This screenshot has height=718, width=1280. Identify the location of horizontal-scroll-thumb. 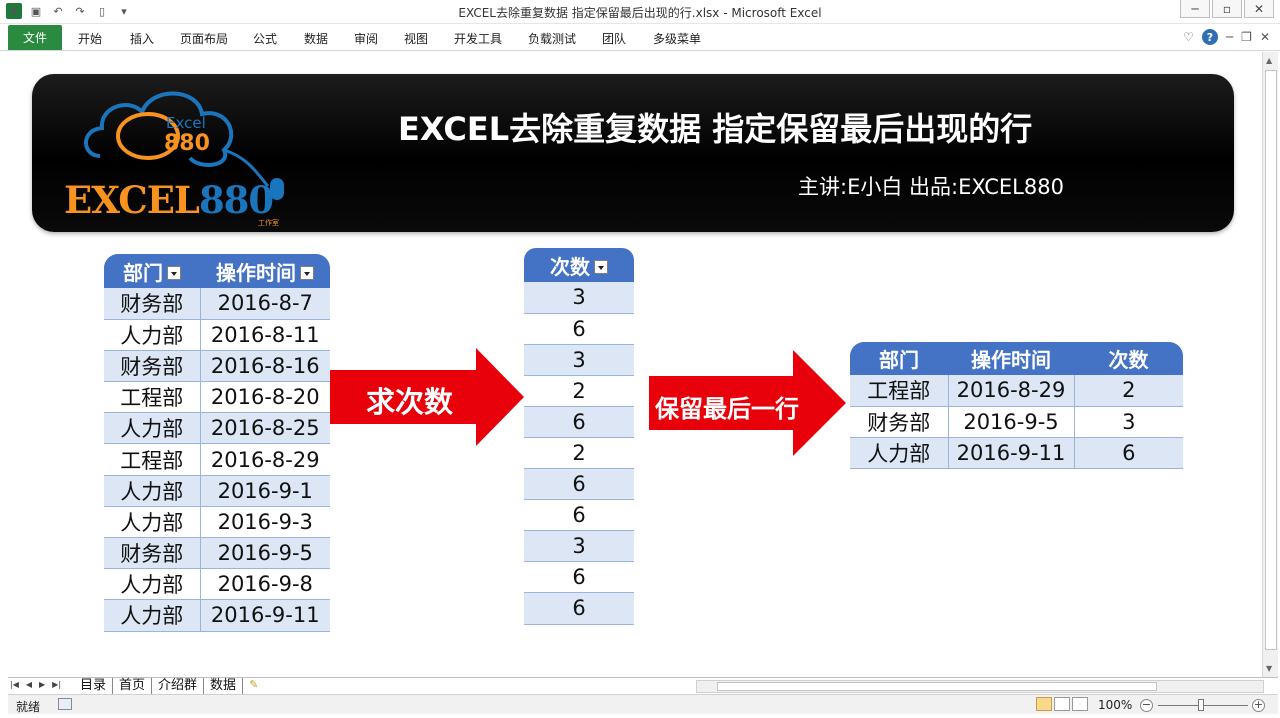
(937, 686).